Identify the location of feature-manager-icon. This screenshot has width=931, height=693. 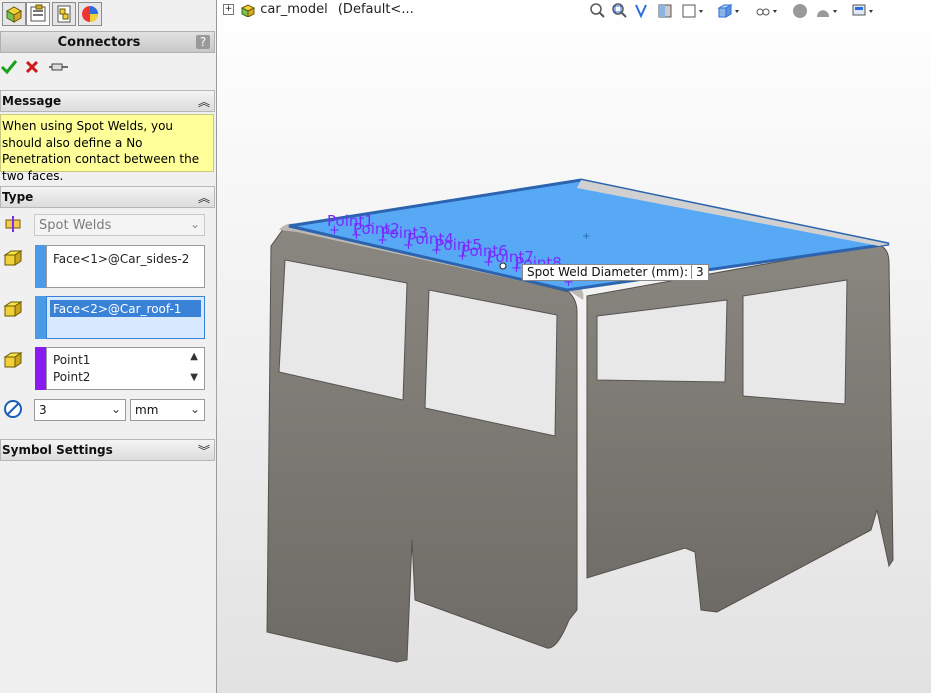
(14, 14).